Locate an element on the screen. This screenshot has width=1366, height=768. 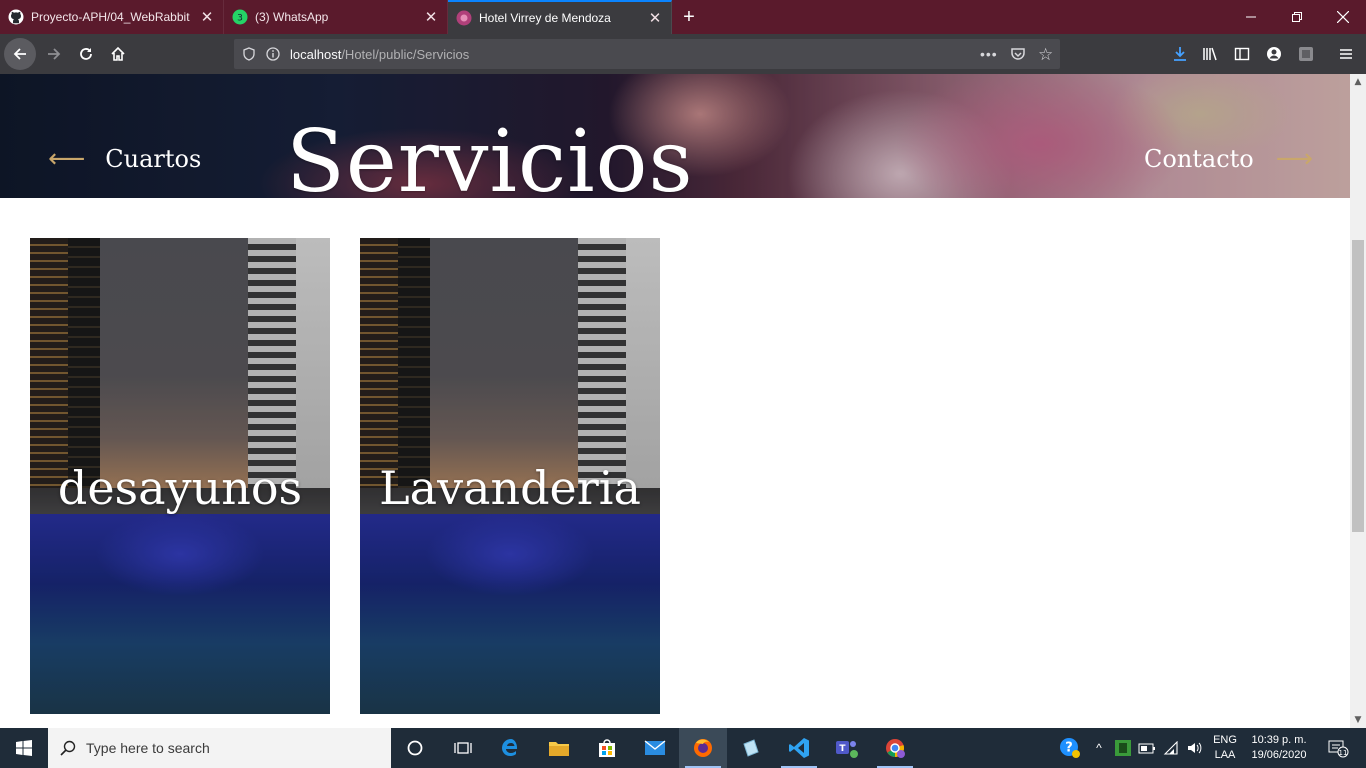
next-section-label: Contacto is located at coordinates (1199, 159).